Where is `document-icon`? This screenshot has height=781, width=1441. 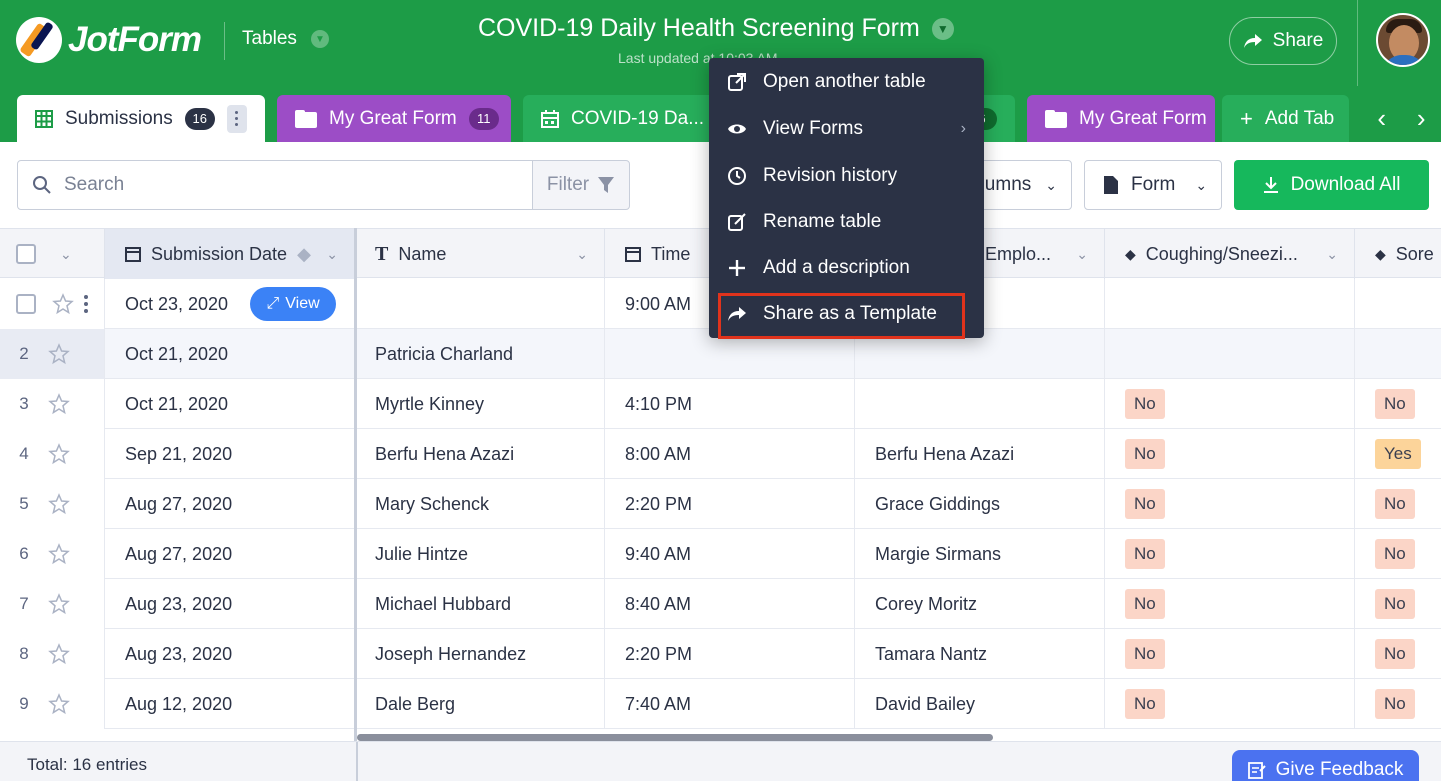
document-icon is located at coordinates (1111, 185).